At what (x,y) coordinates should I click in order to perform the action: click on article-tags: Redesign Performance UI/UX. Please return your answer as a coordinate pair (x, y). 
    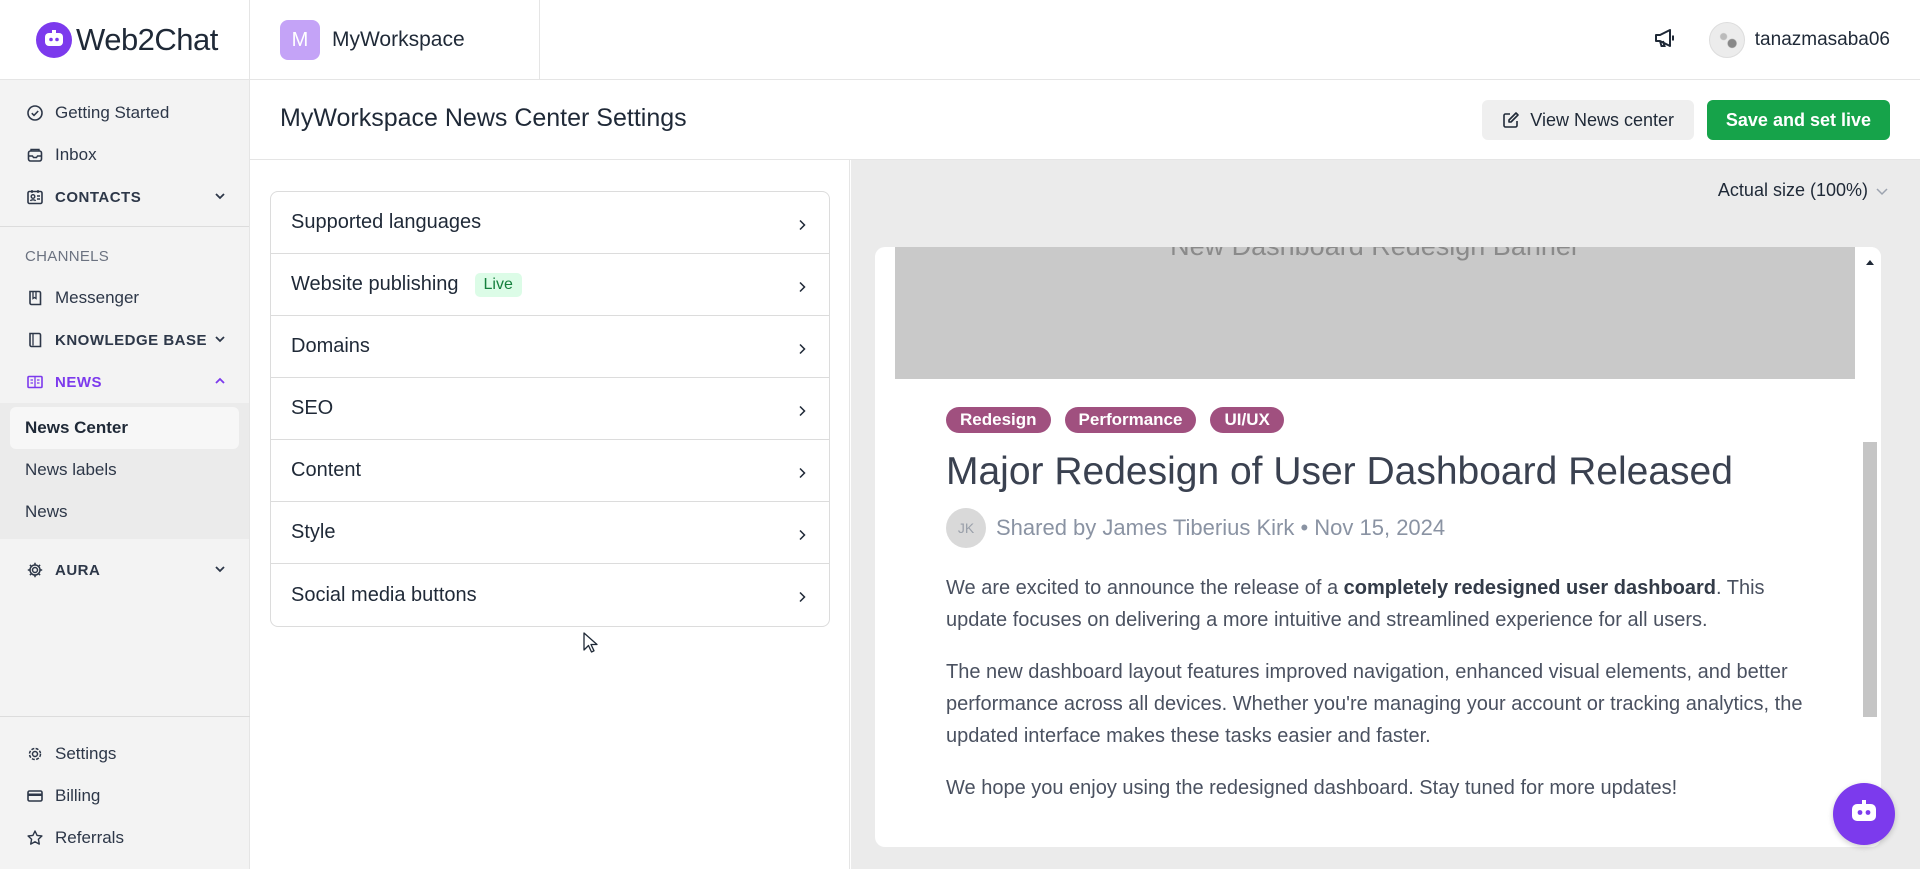
    Looking at the image, I should click on (1122, 420).